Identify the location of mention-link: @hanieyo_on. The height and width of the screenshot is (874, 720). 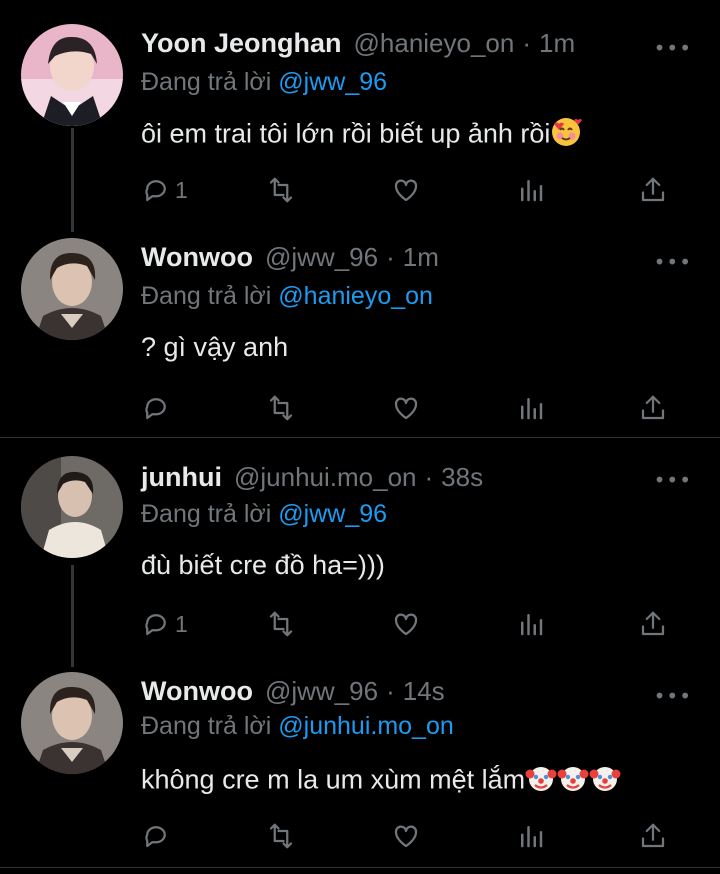
(355, 296).